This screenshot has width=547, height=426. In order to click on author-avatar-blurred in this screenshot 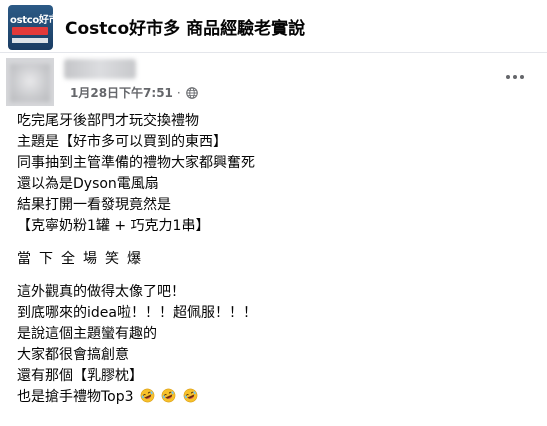, I will do `click(30, 83)`.